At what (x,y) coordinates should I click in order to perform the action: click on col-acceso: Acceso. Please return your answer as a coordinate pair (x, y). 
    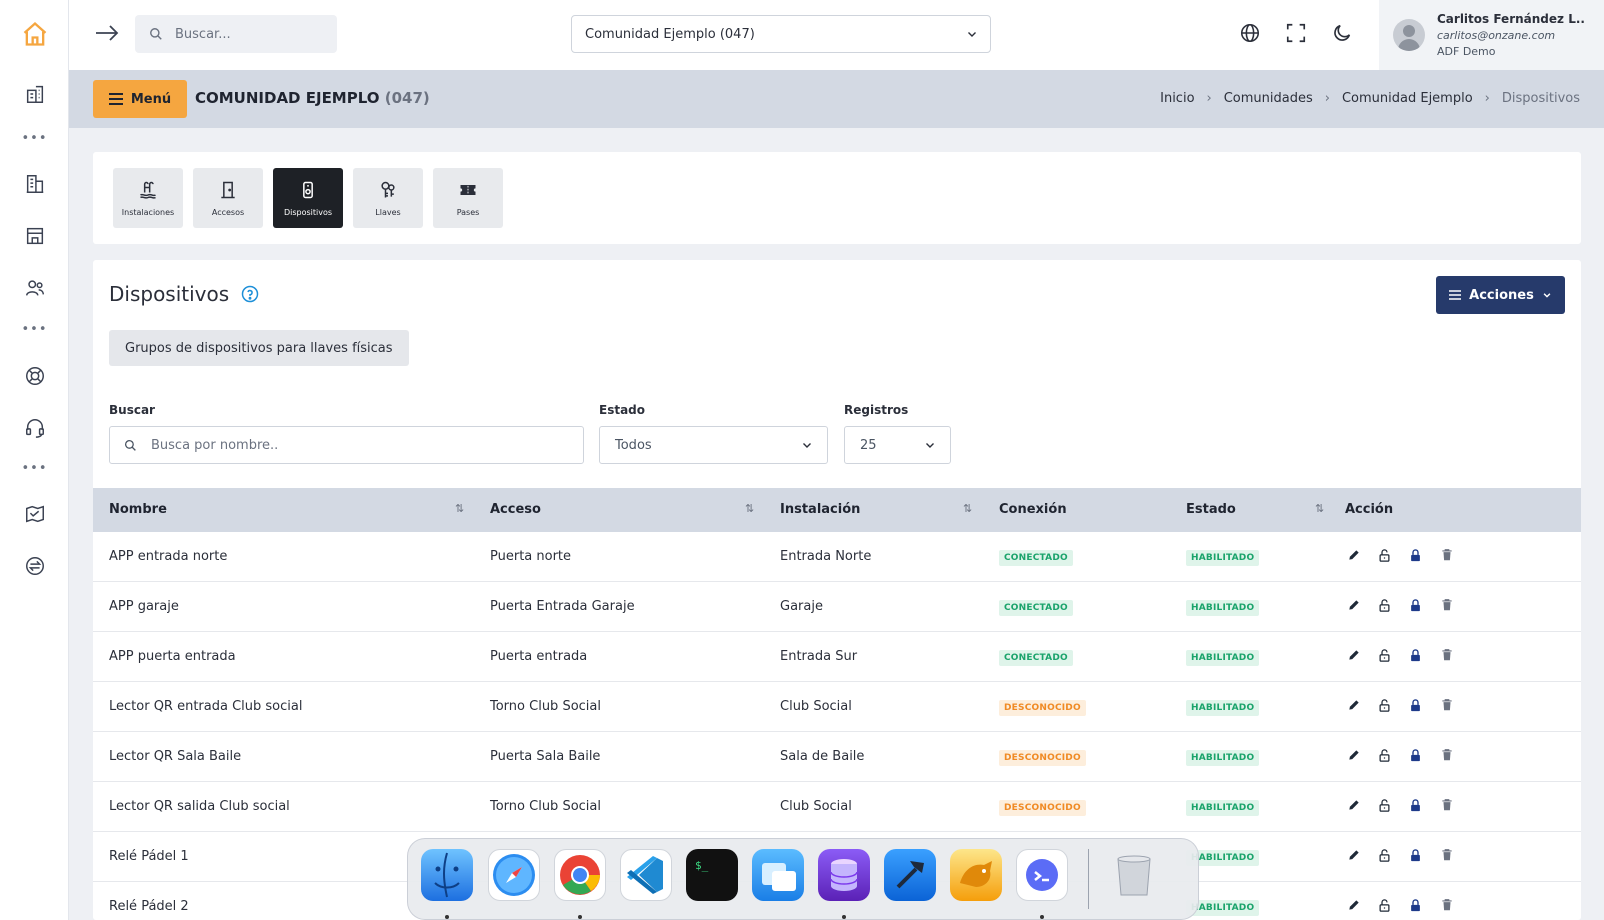
    Looking at the image, I should click on (515, 509).